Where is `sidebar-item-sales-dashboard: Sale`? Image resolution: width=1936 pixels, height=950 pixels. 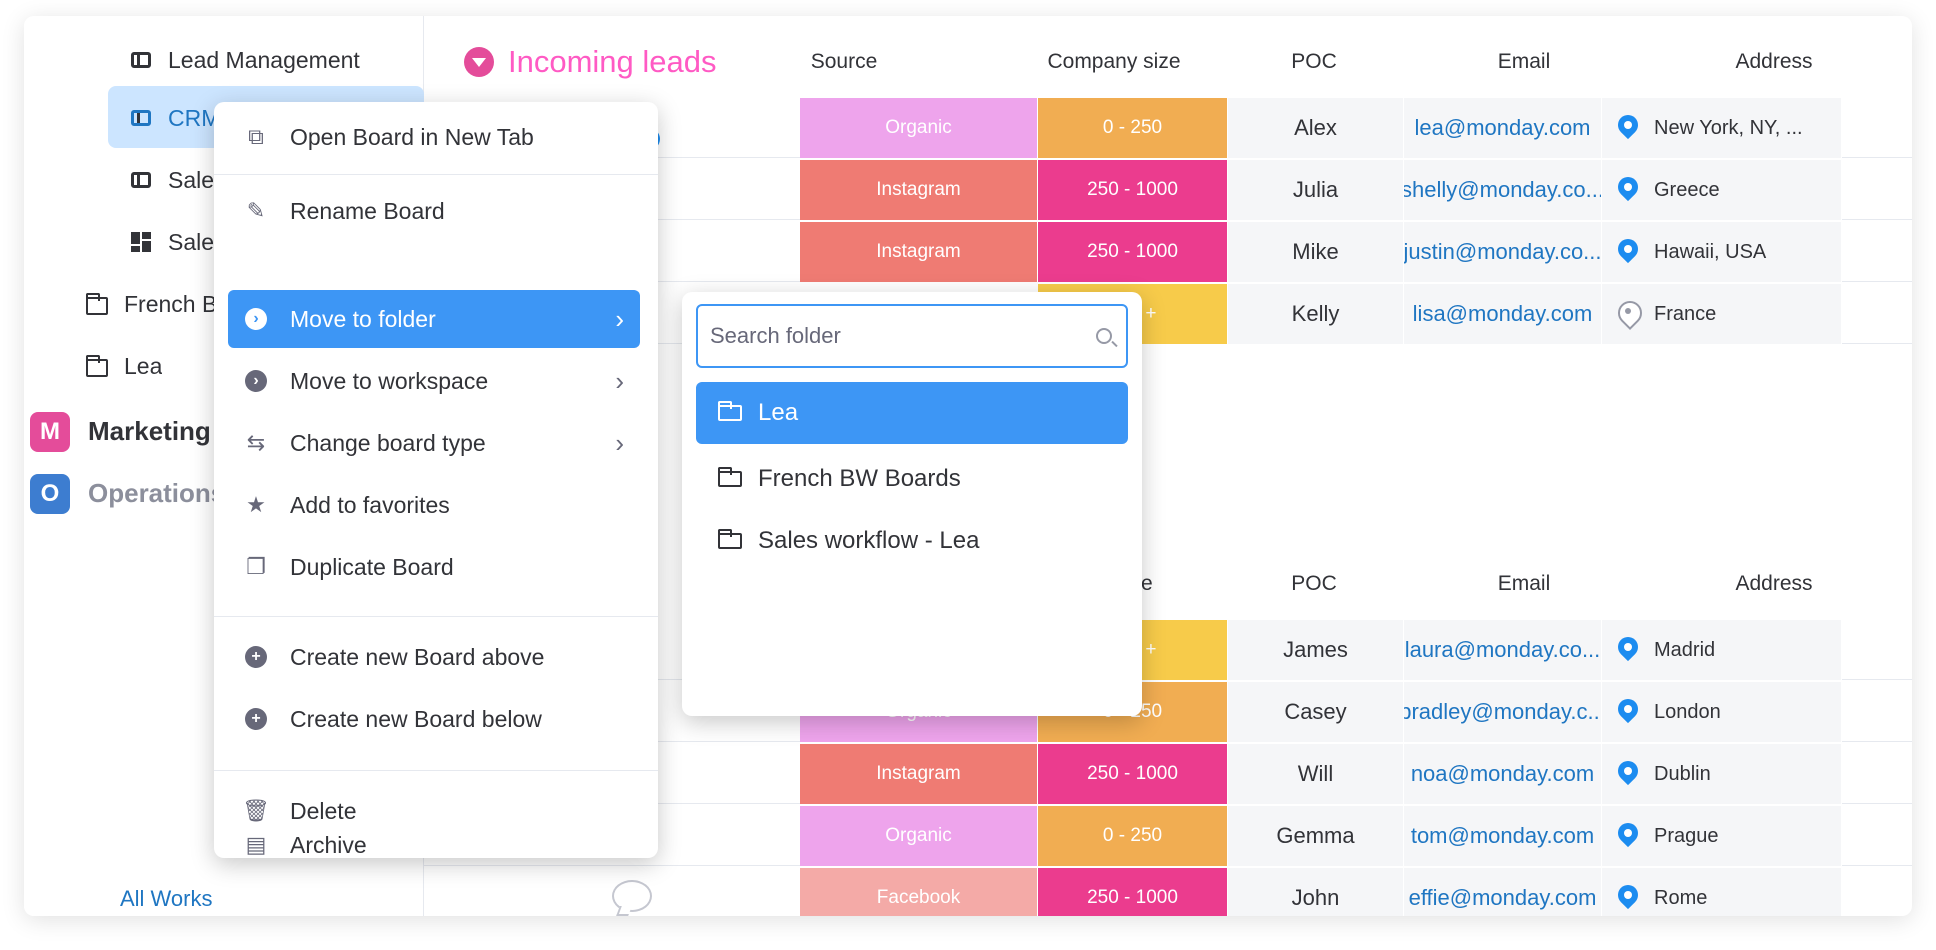
sidebar-item-sales-dashboard: Sale is located at coordinates (172, 242).